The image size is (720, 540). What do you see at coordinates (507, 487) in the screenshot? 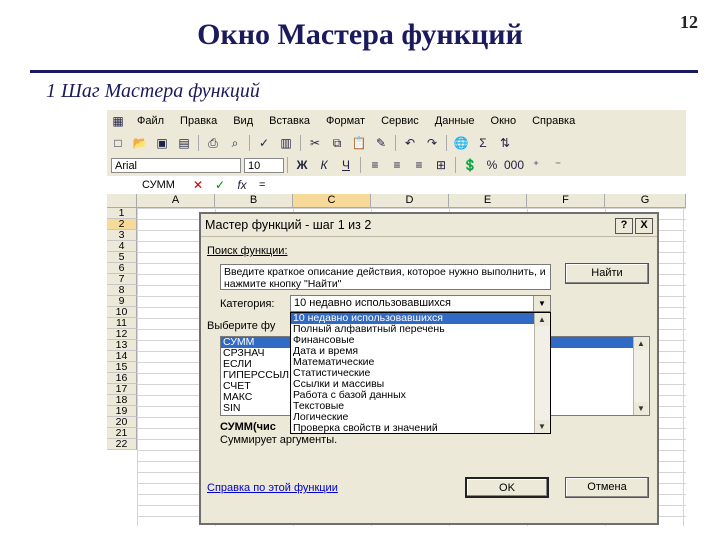
I see `ok-button: OK` at bounding box center [507, 487].